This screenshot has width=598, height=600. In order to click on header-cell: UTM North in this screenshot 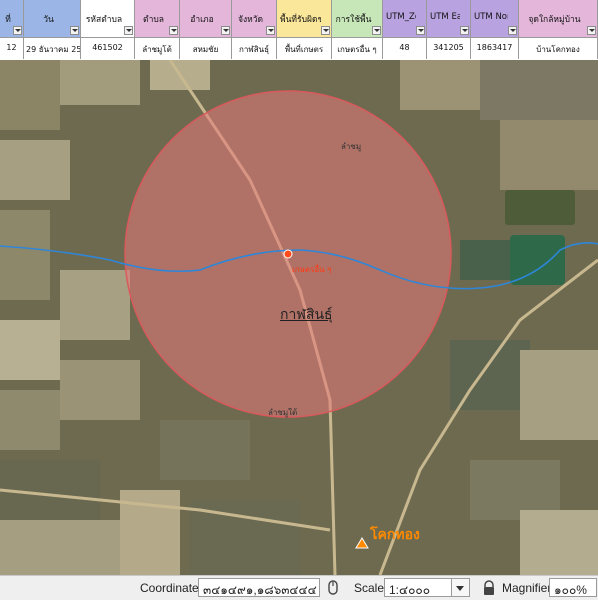, I will do `click(495, 19)`.